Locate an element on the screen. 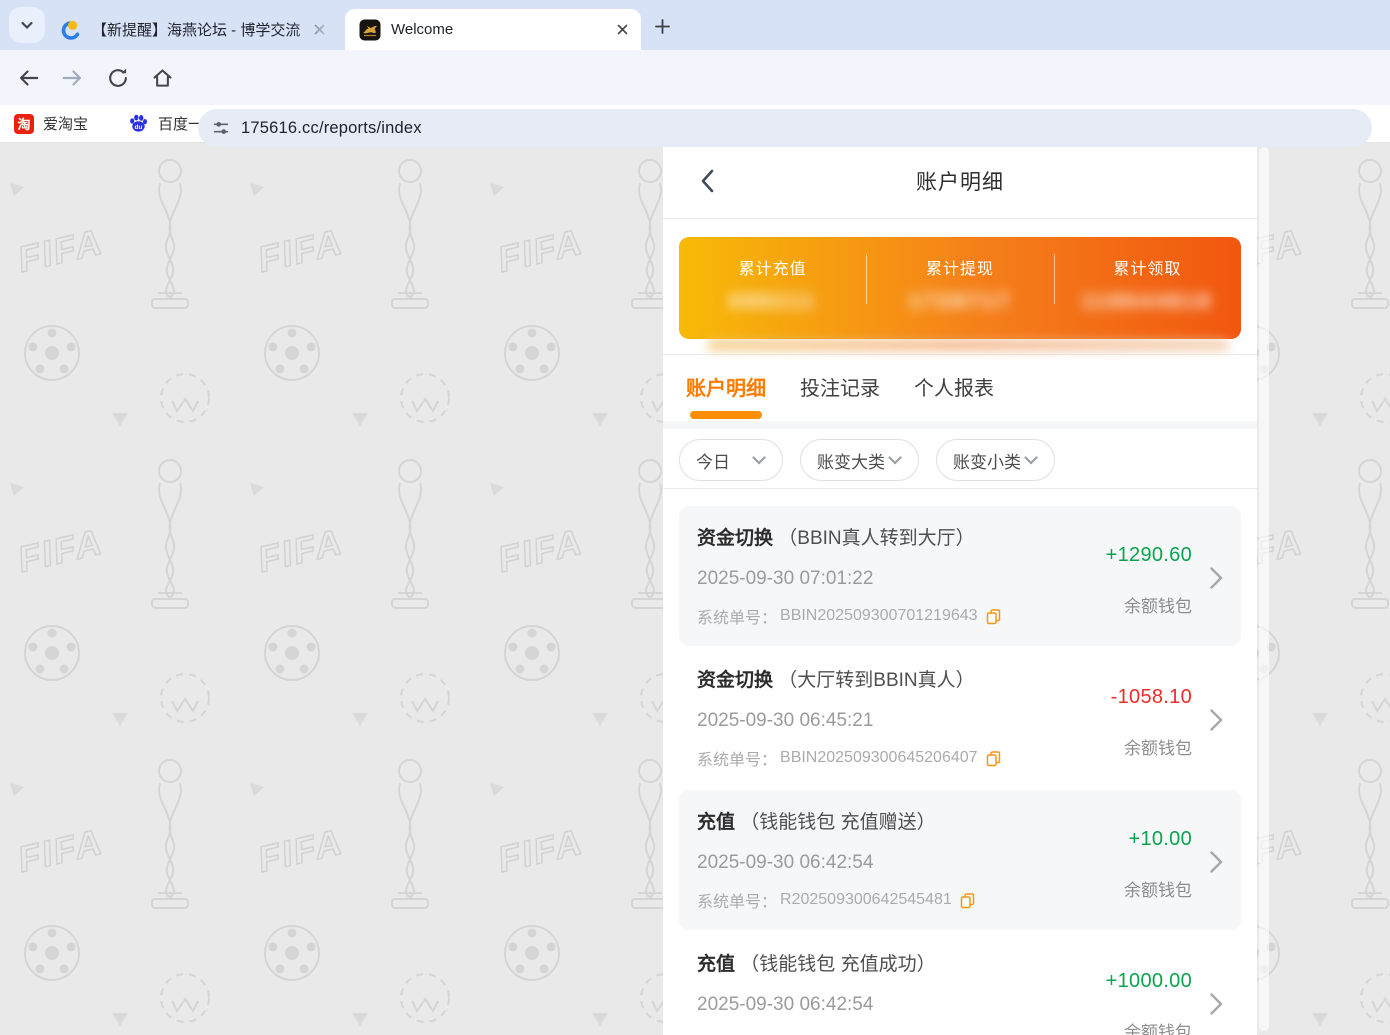  svg-text: du is located at coordinates (139, 127).